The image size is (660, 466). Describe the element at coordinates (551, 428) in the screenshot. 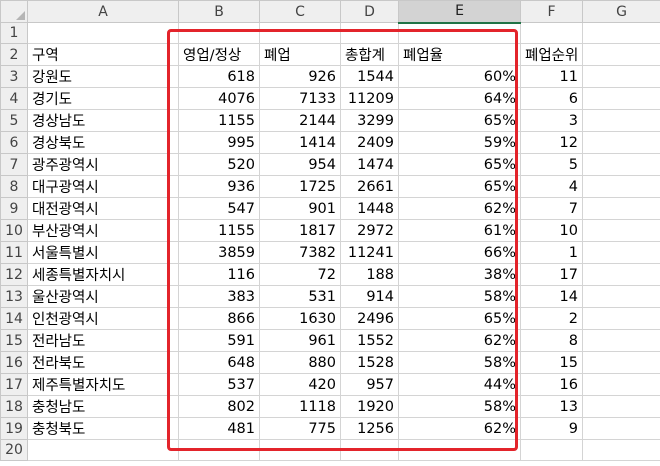

I see `closure-rank-cell: 9` at that location.